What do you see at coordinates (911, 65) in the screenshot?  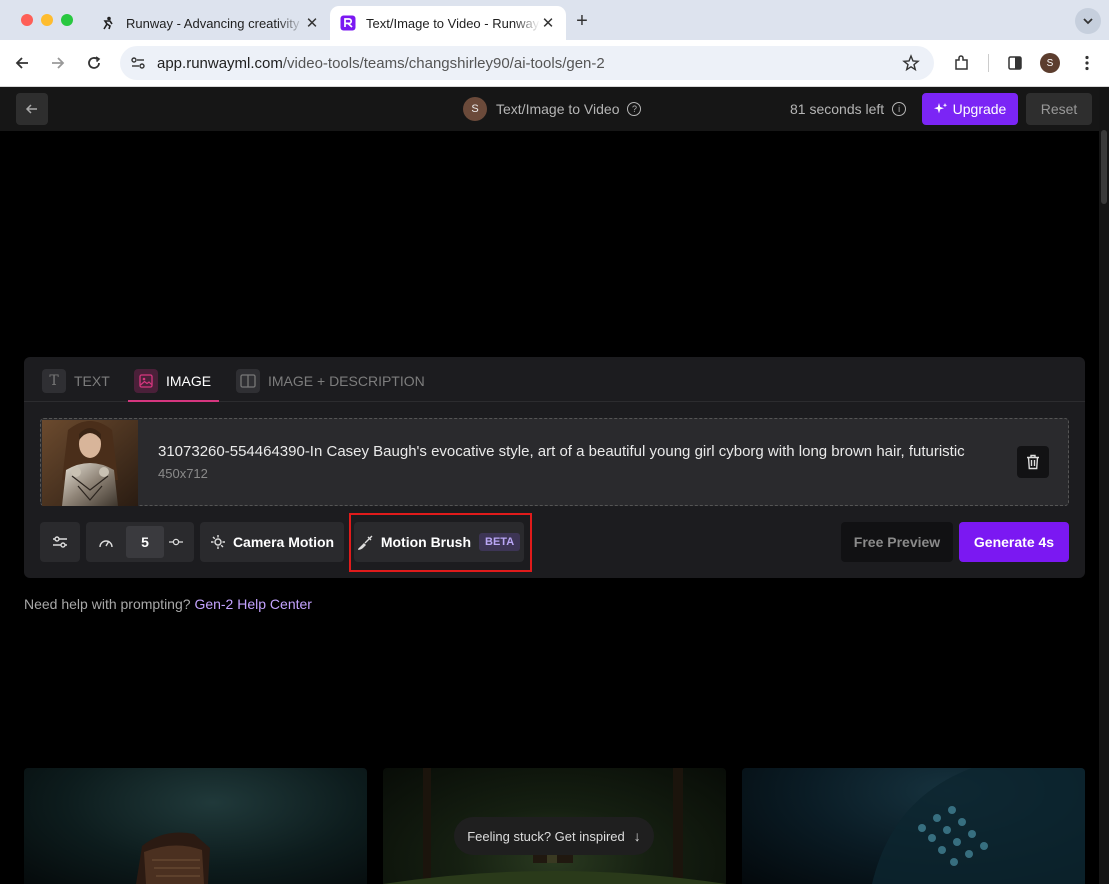 I see `bookmark-star-icon` at bounding box center [911, 65].